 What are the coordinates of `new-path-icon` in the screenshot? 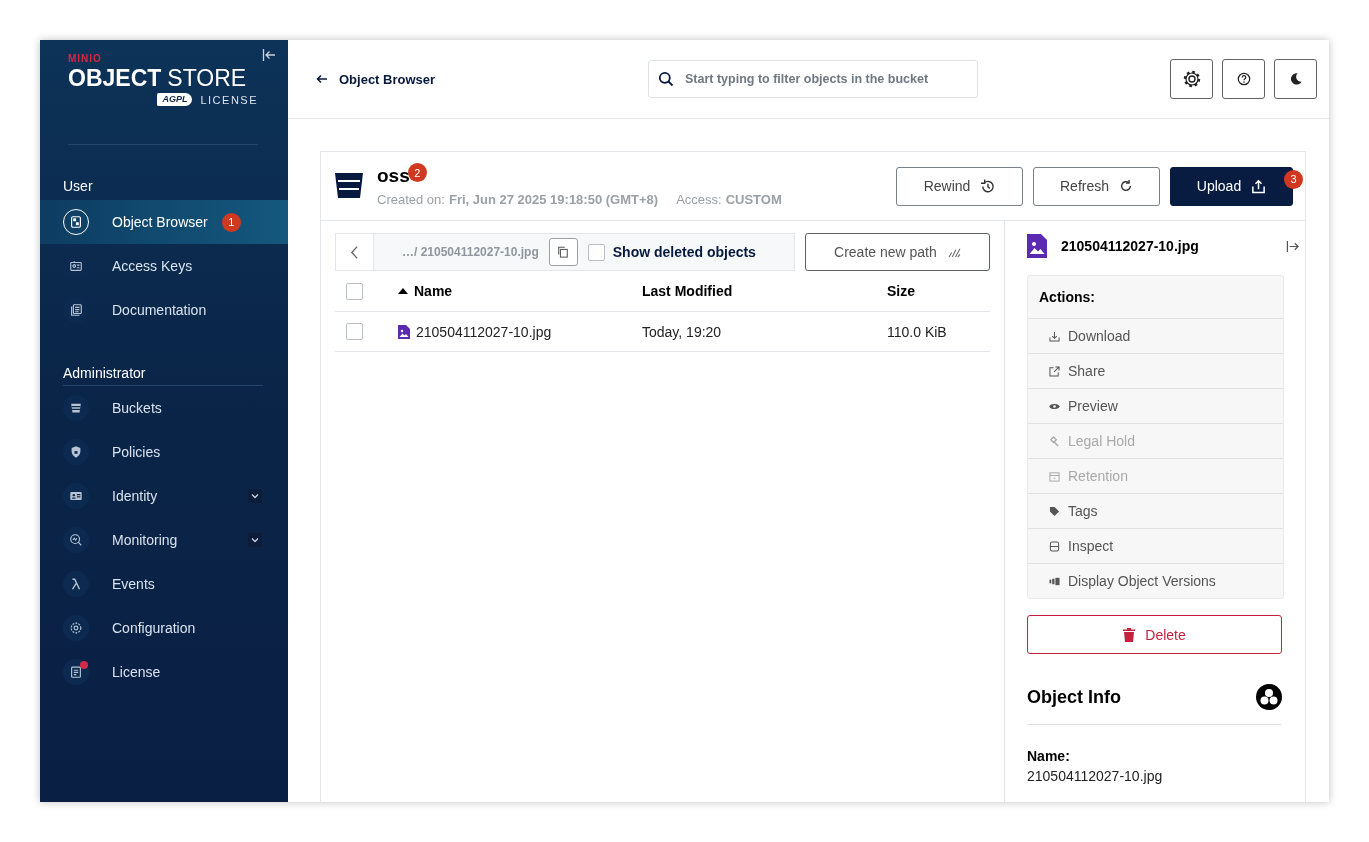 It's located at (954, 252).